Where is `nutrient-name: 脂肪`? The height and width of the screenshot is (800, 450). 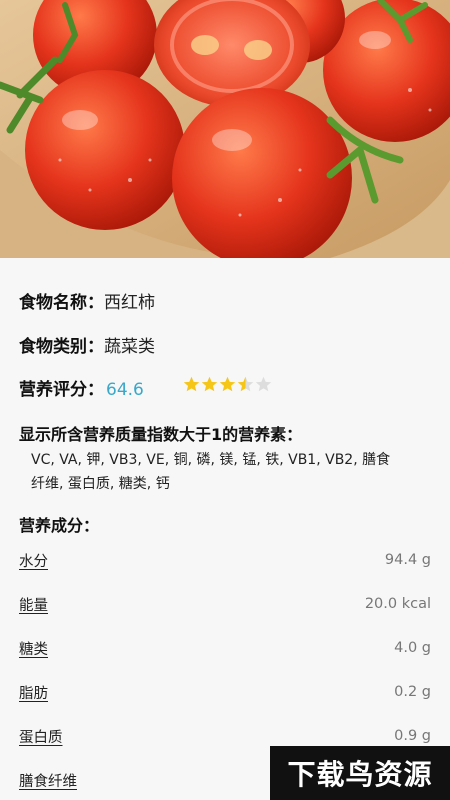 nutrient-name: 脂肪 is located at coordinates (33, 692).